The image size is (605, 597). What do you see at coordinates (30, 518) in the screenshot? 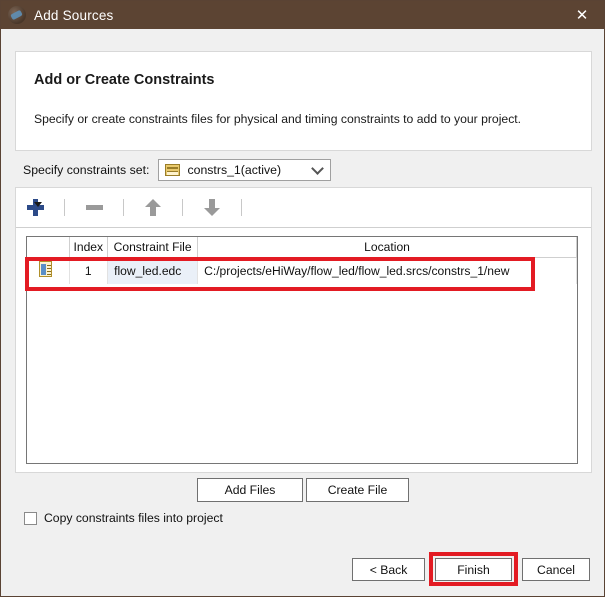
I see `copy-constraints-checkbox` at bounding box center [30, 518].